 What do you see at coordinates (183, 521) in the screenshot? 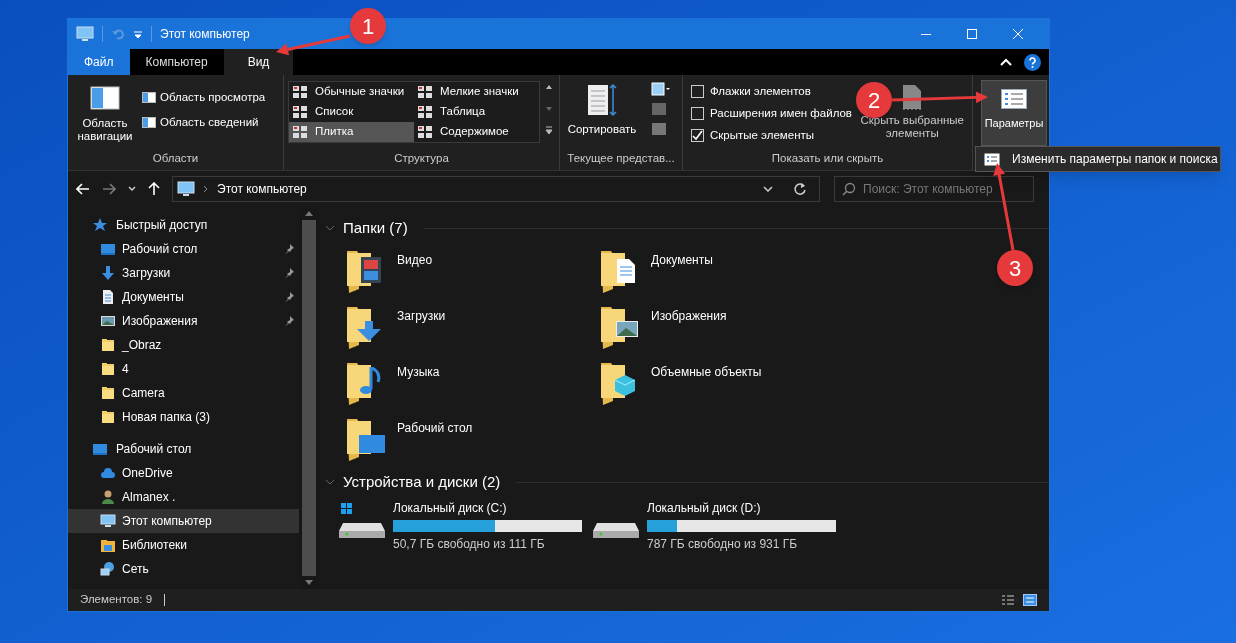
I see `nav-item: Этот компьютер` at bounding box center [183, 521].